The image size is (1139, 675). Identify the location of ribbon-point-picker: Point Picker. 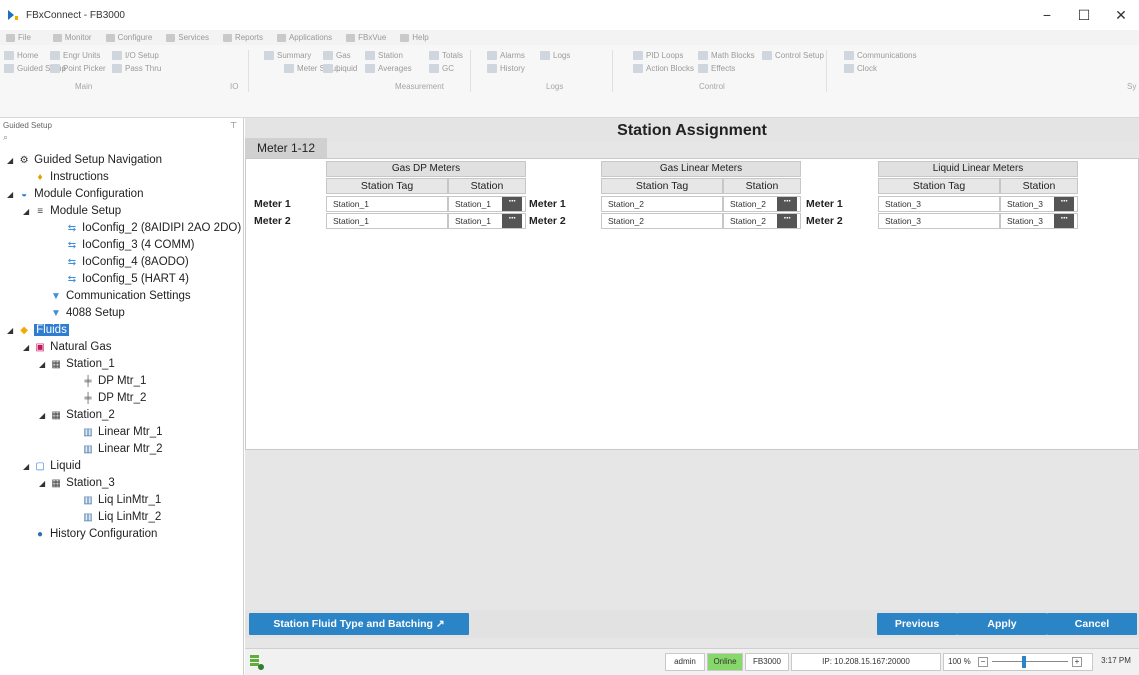
(78, 68).